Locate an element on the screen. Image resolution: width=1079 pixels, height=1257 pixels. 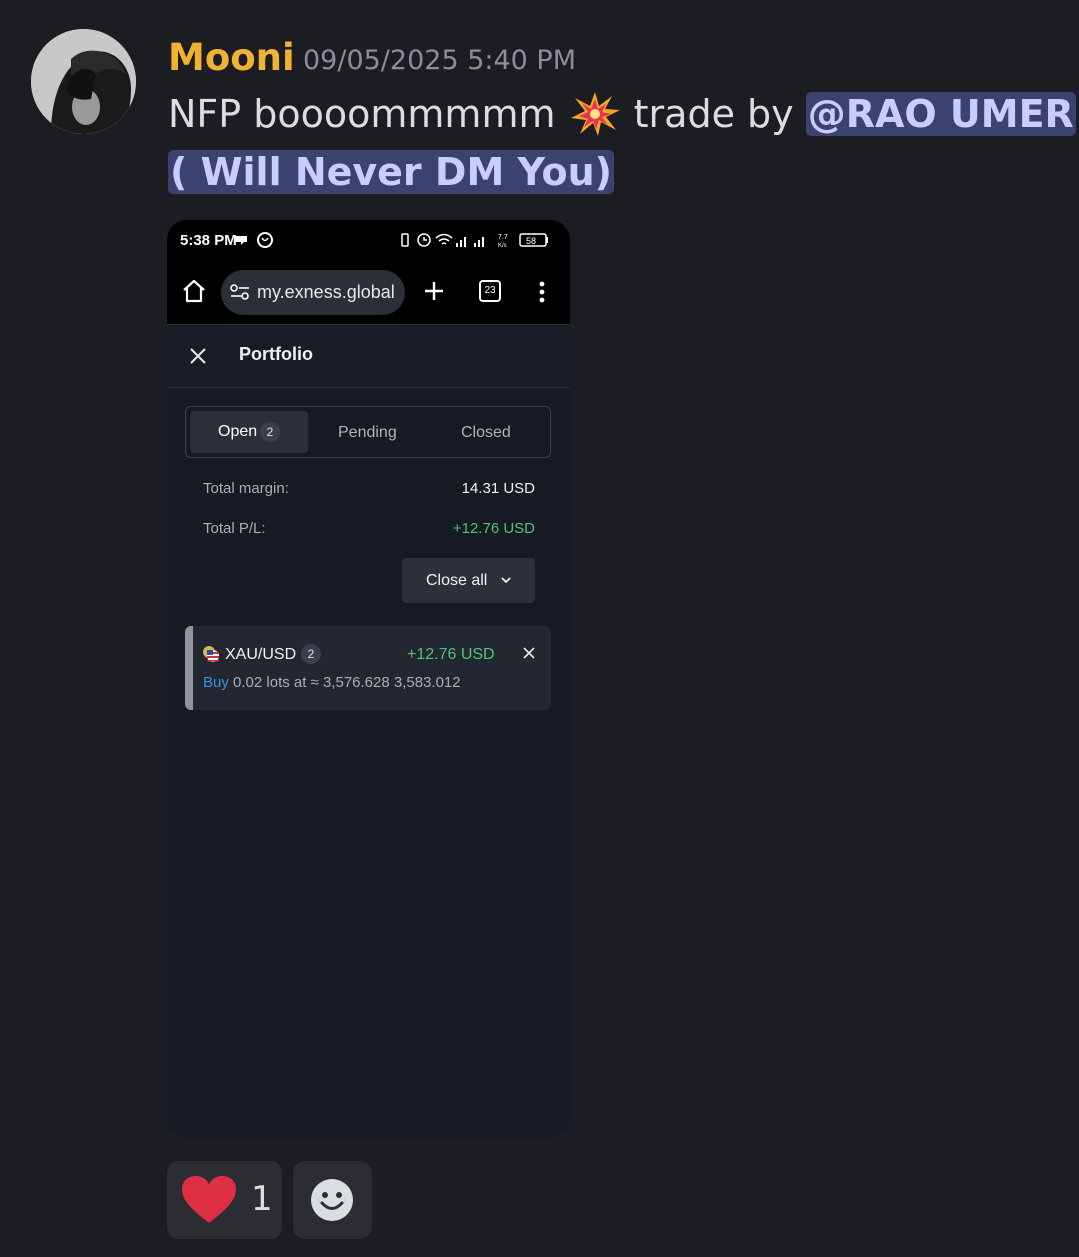
home-icon is located at coordinates (194, 291).